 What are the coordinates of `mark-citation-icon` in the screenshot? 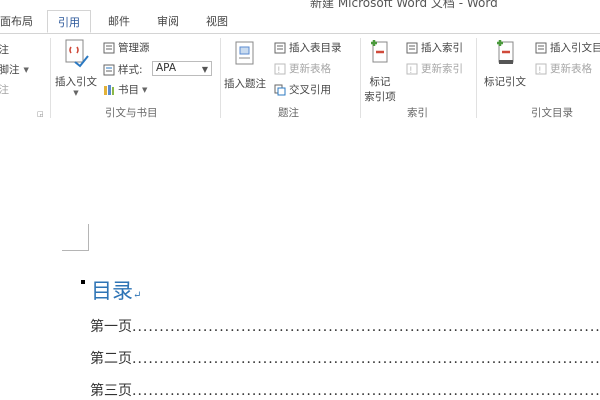 It's located at (505, 52).